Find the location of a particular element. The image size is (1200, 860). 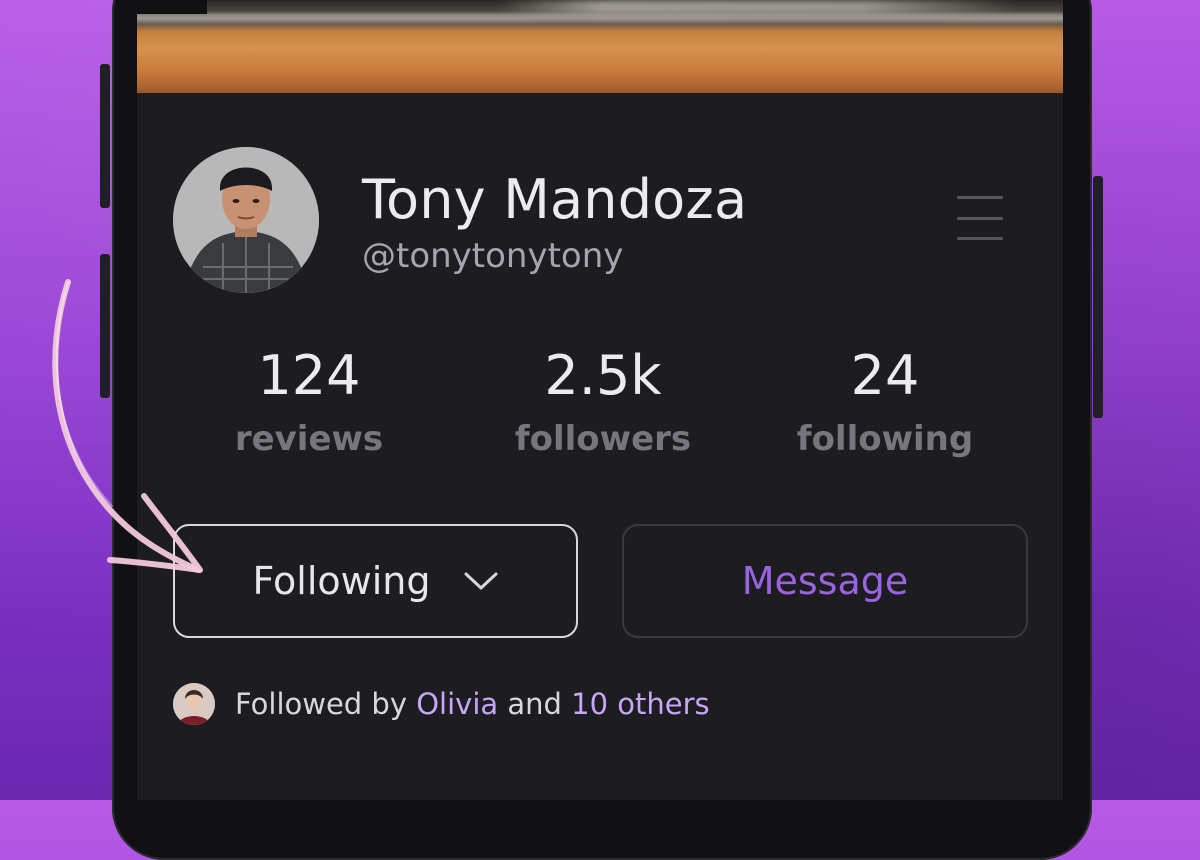

phone-volume-up-button is located at coordinates (105, 136).